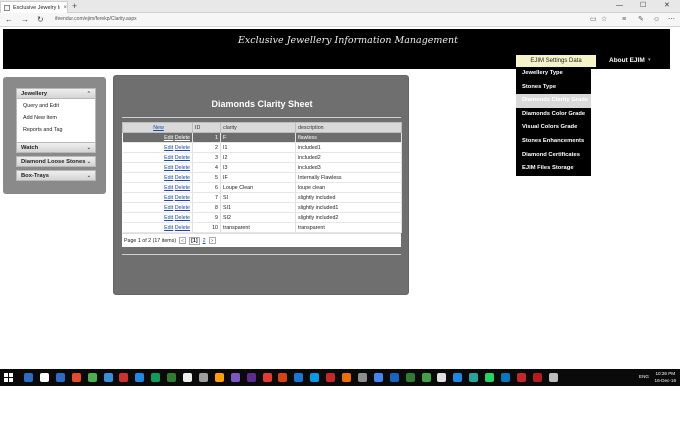 The width and height of the screenshot is (680, 434). What do you see at coordinates (56, 161) in the screenshot?
I see `accordion-header-loose-stones: Diamond Loose Stones ⌄` at bounding box center [56, 161].